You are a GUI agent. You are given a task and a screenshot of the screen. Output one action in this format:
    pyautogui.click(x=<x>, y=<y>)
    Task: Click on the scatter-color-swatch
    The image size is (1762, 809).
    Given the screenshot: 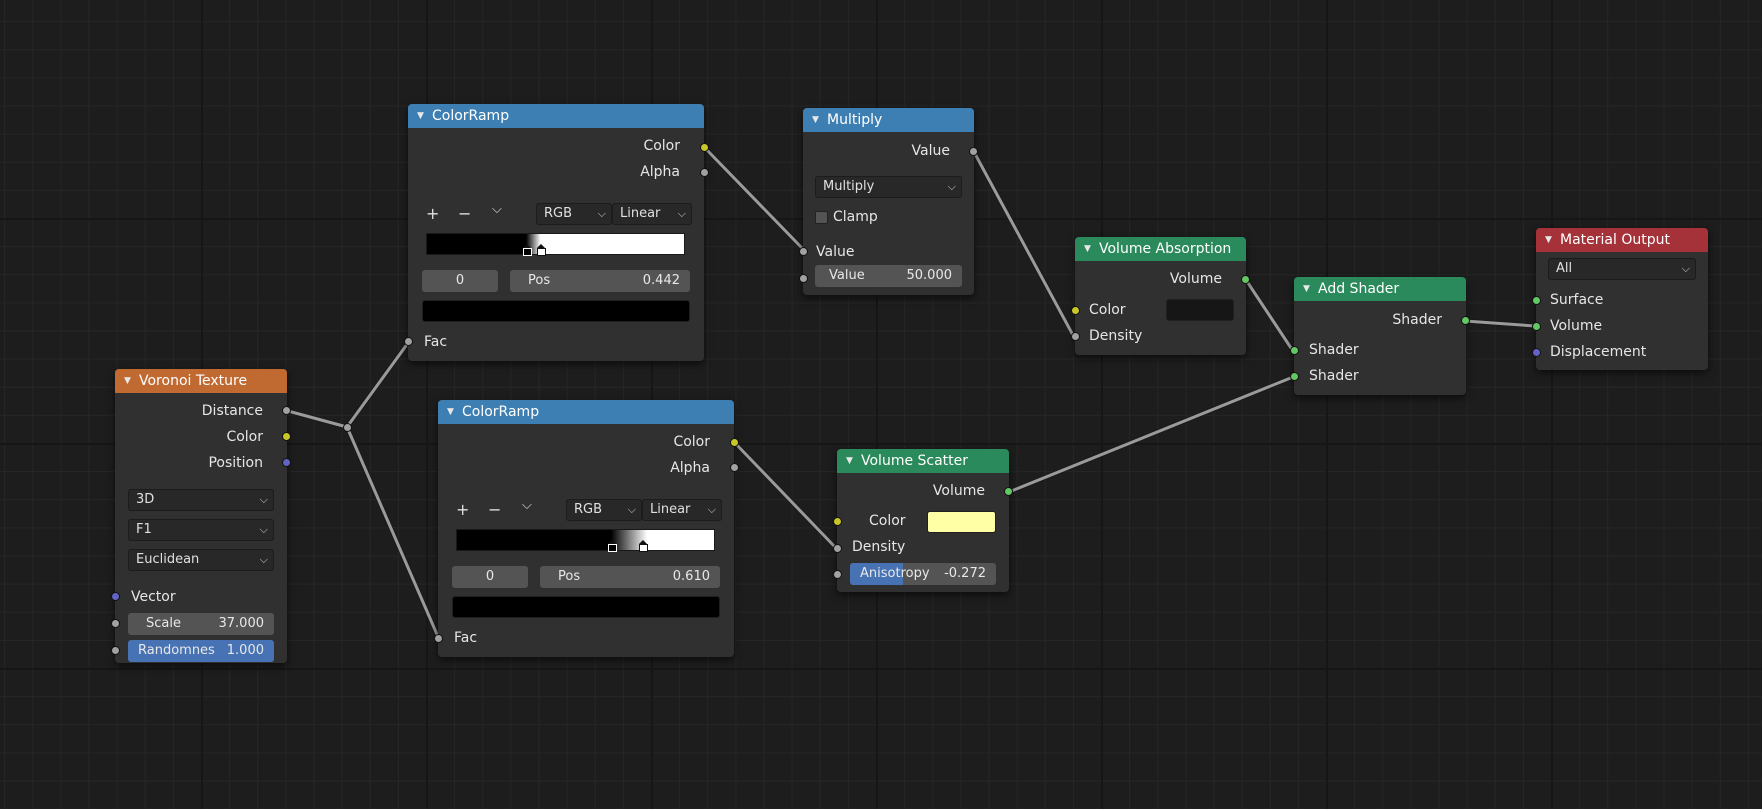 What is the action you would take?
    pyautogui.click(x=961, y=522)
    